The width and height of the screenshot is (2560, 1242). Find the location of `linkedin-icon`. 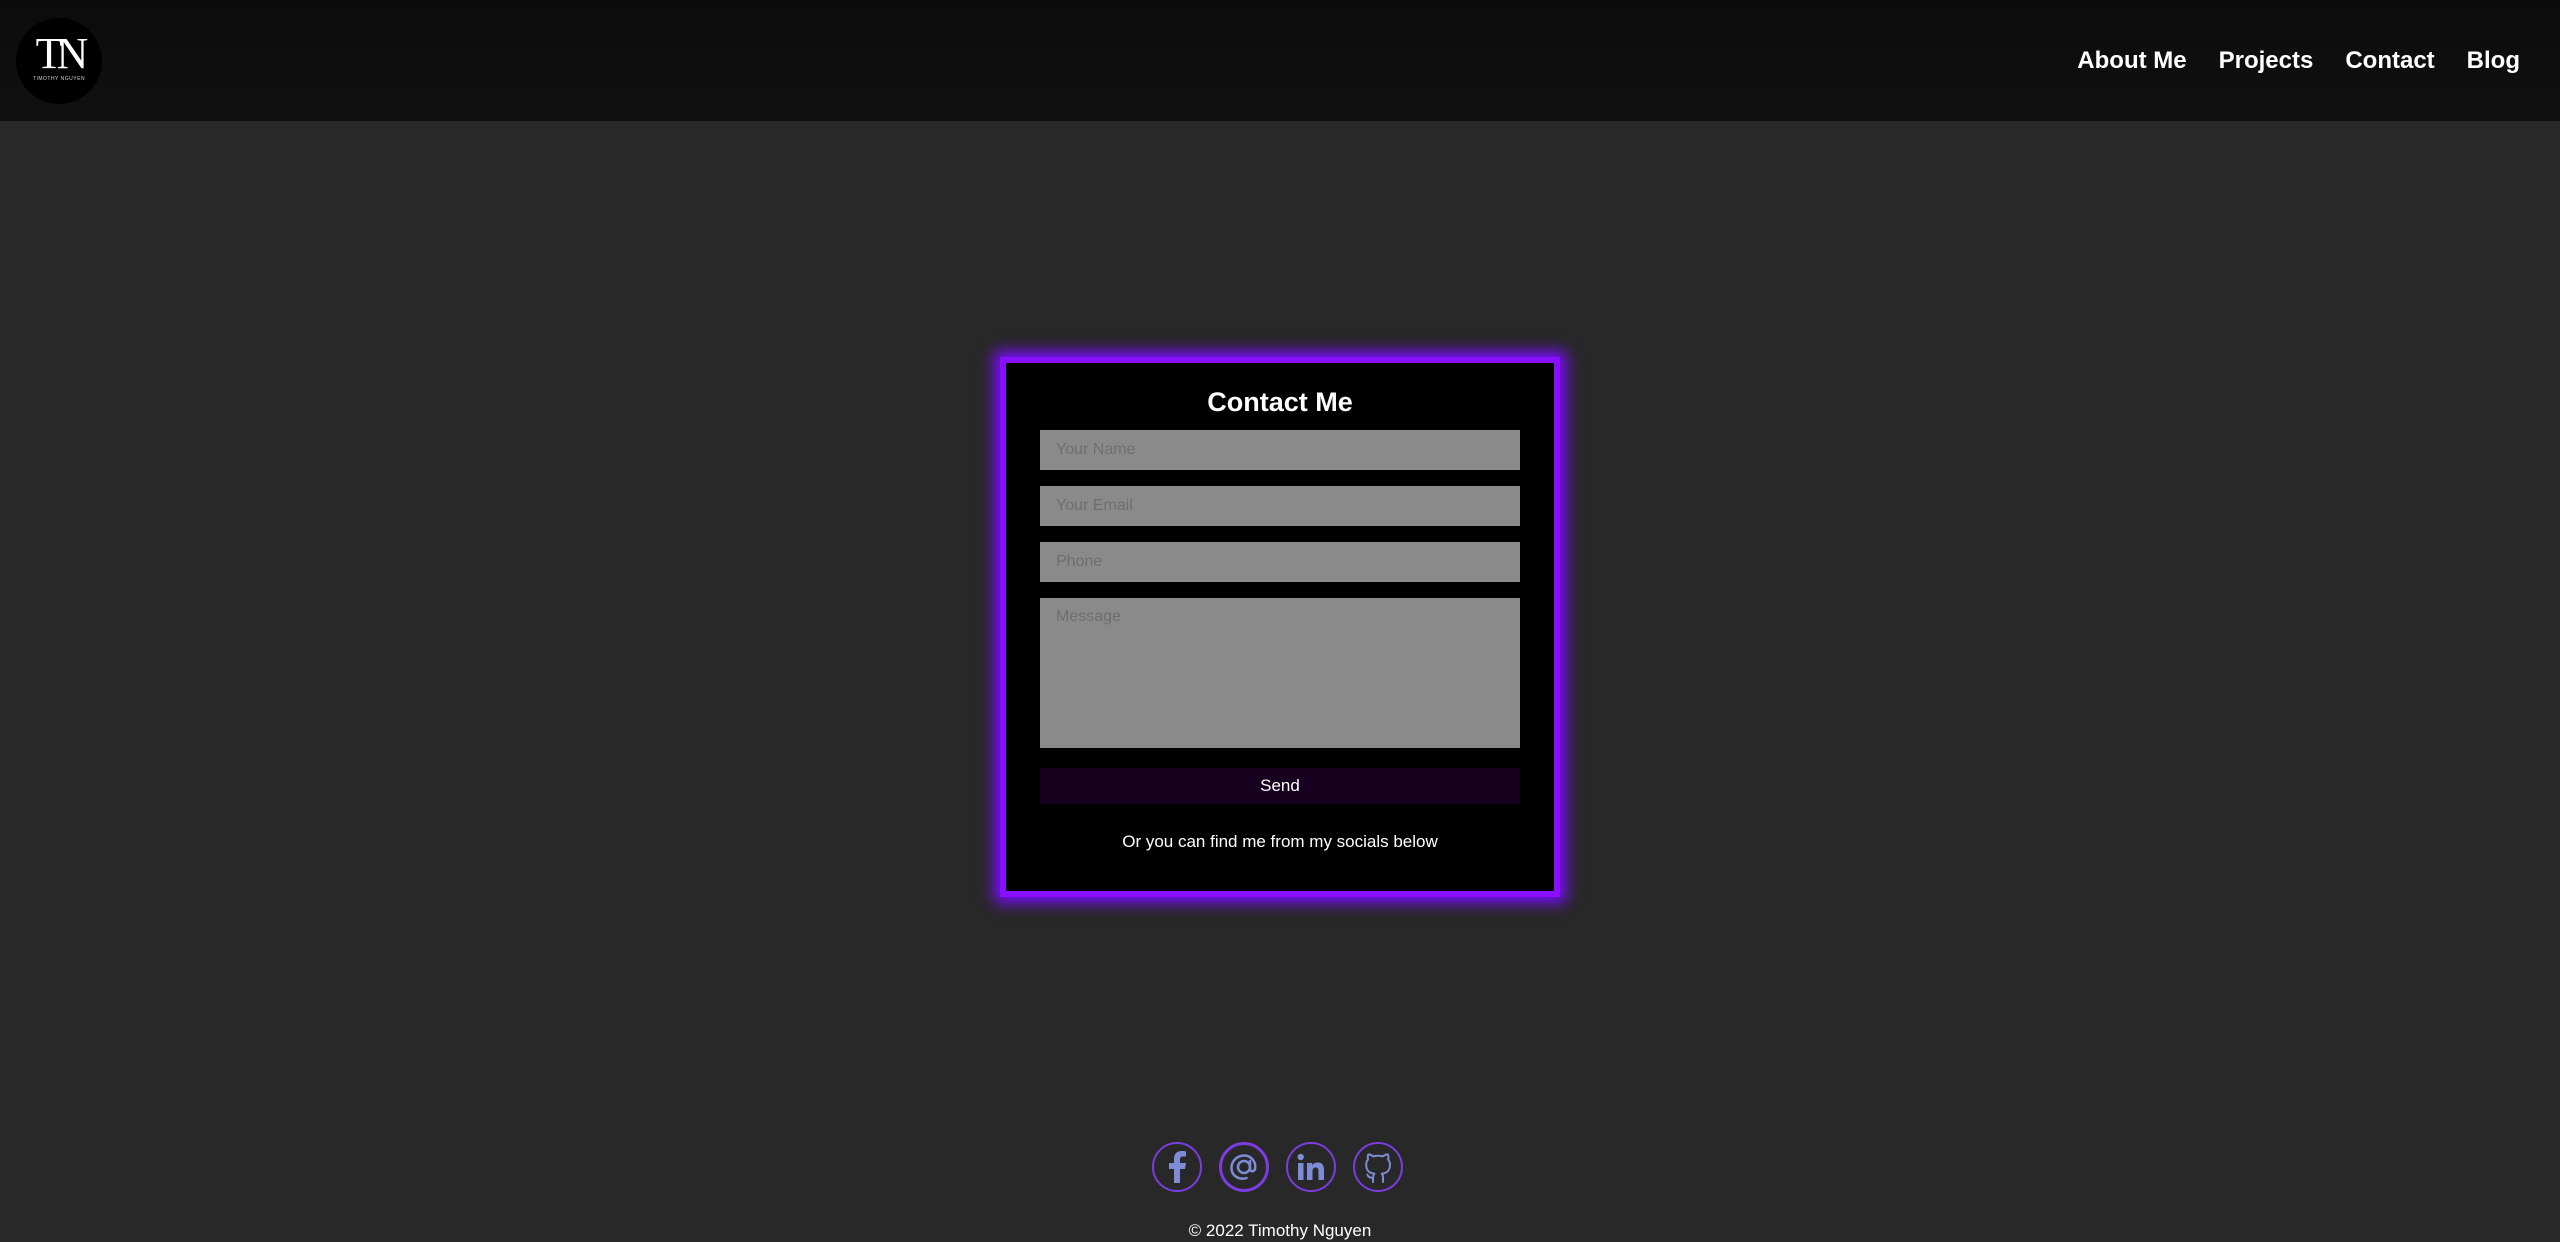

linkedin-icon is located at coordinates (1311, 1167).